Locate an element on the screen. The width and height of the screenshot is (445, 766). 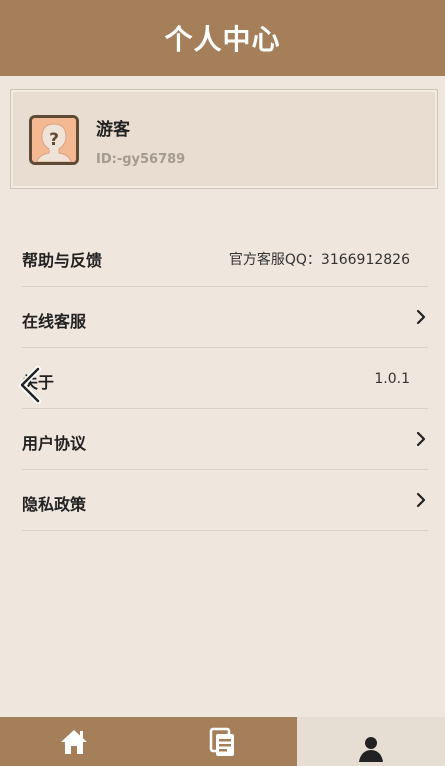
menu-item-label: 用户协议 is located at coordinates (54, 443).